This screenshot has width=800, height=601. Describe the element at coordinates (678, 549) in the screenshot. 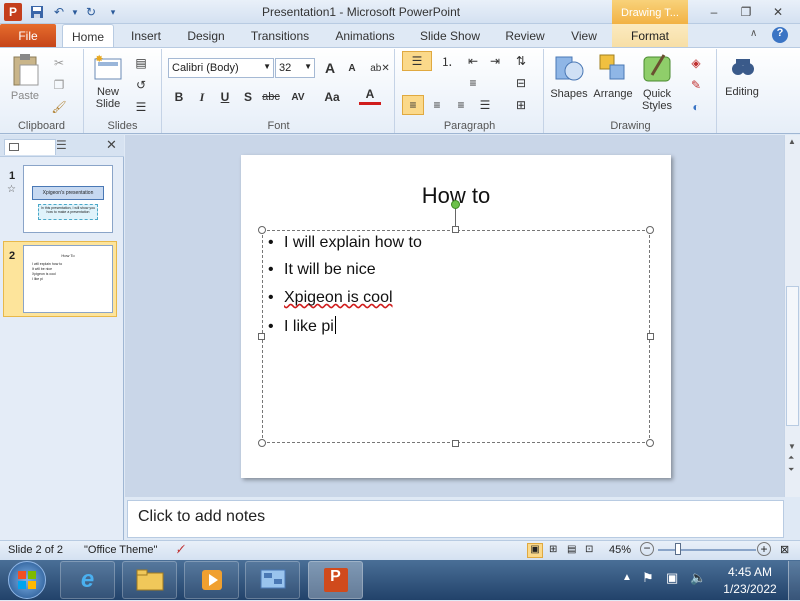

I see `zoom-slider-thumb` at that location.